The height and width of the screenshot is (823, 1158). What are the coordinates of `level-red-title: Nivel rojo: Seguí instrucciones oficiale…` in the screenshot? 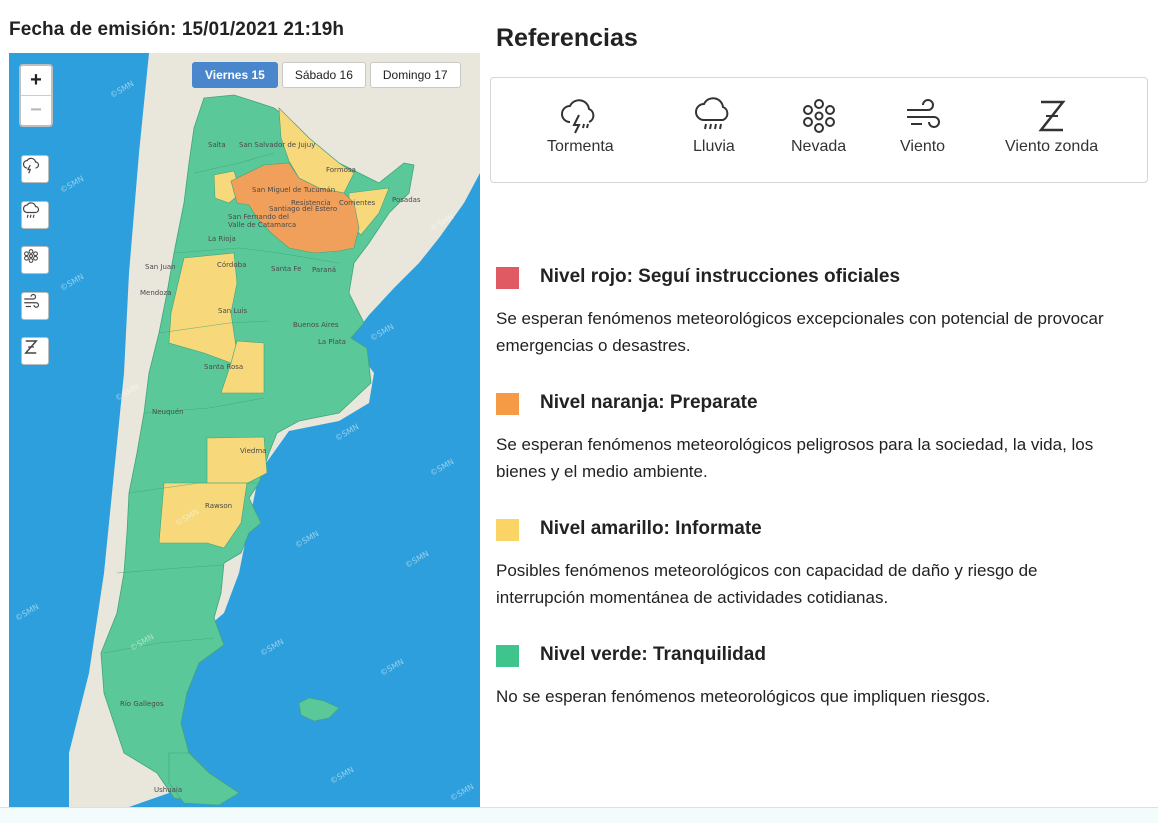 It's located at (720, 276).